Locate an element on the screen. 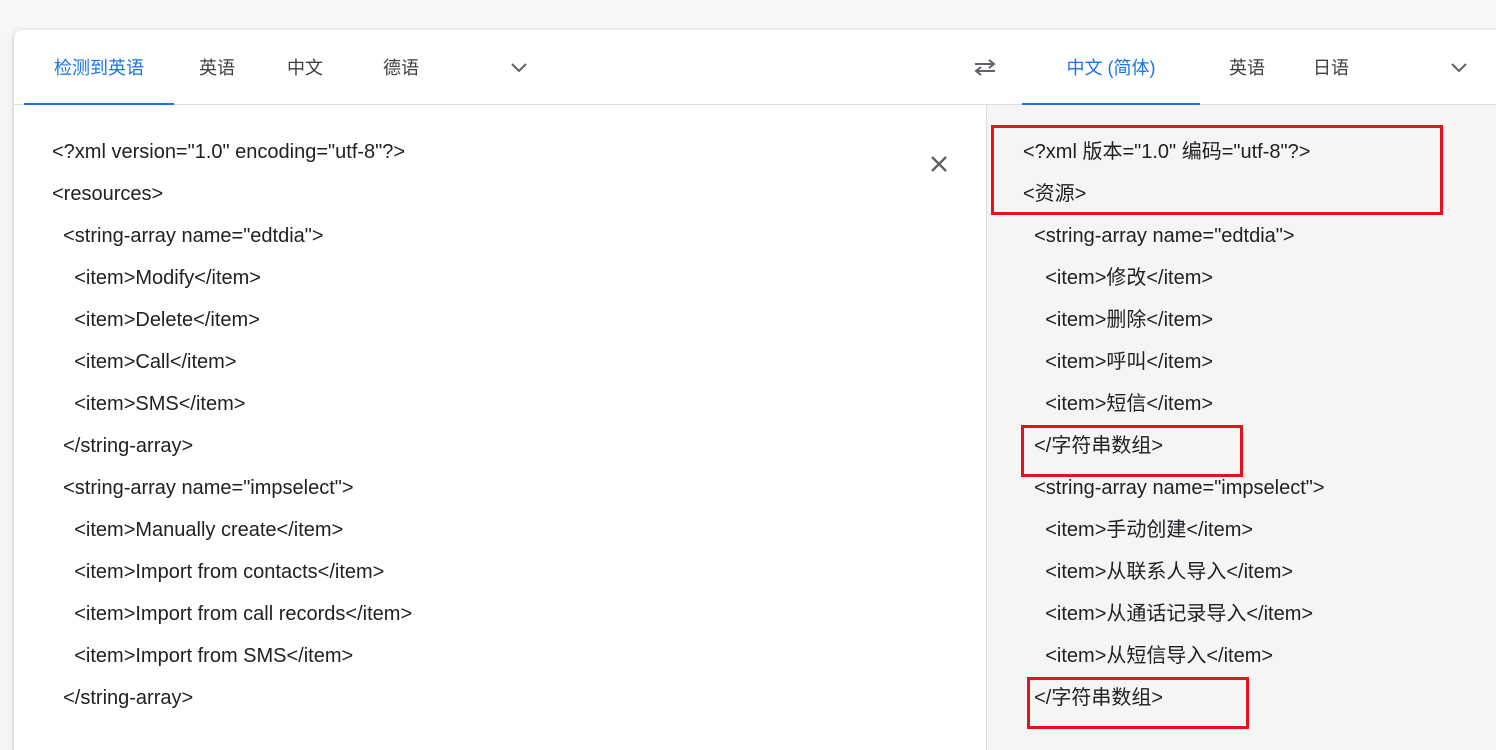 This screenshot has height=750, width=1496. target-line: <item>从联系人导入</item> is located at coordinates (1158, 572).